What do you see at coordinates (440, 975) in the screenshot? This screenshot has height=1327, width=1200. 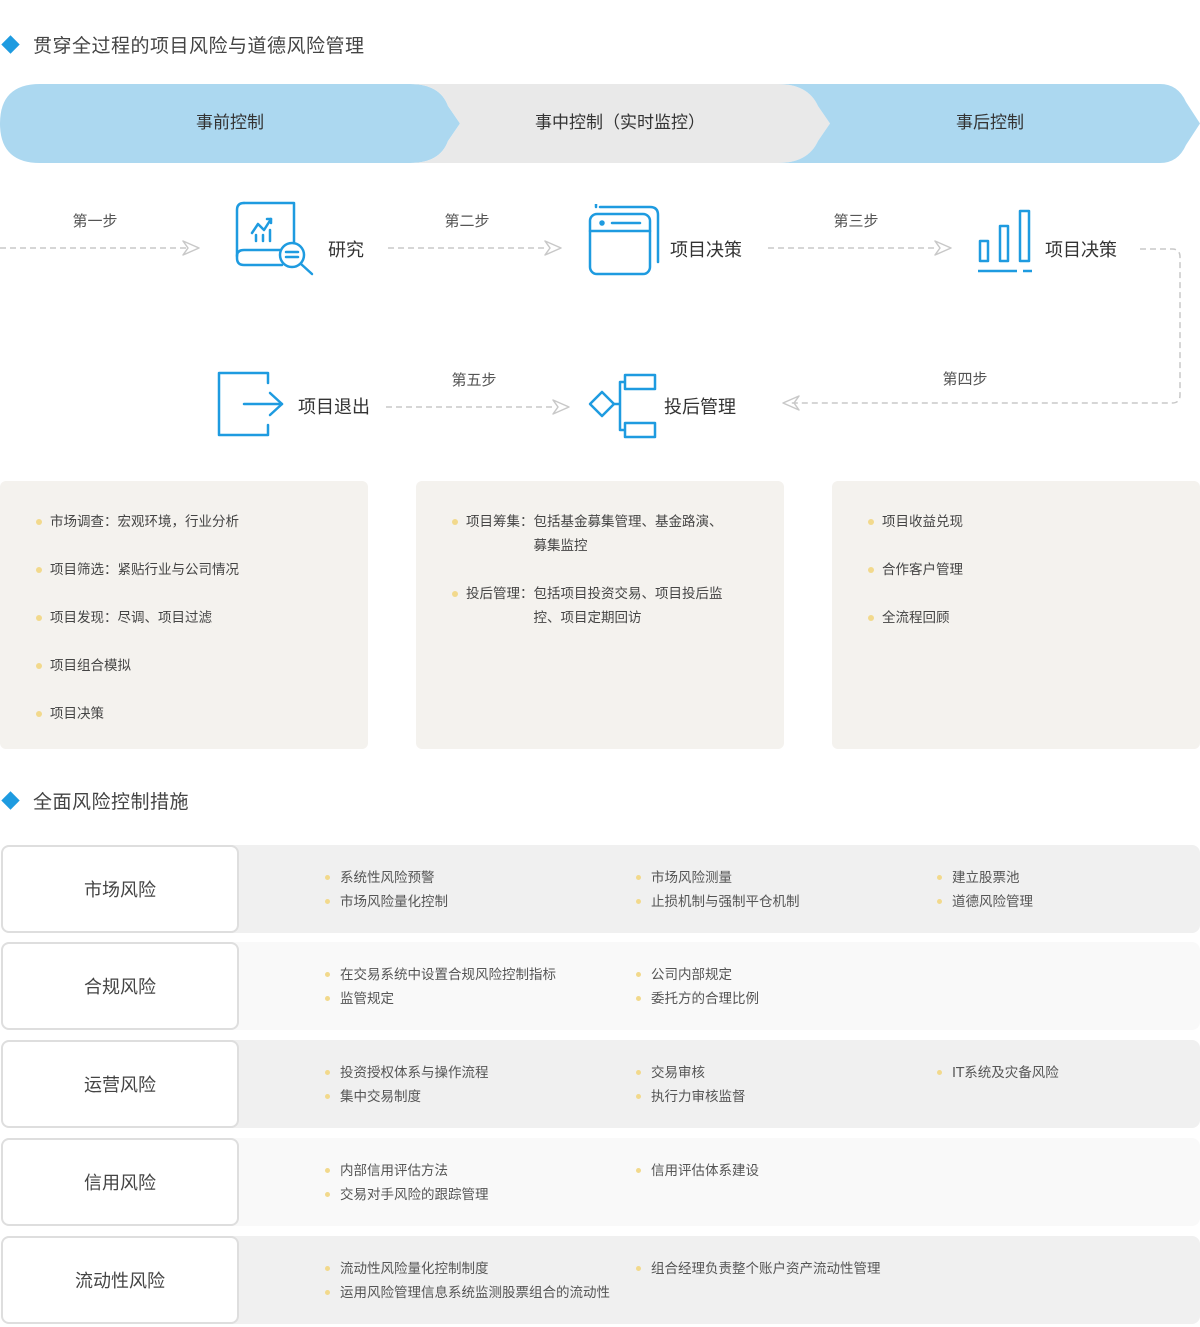 I see `list-item: 在交易系统中设置合规风险控制指标` at bounding box center [440, 975].